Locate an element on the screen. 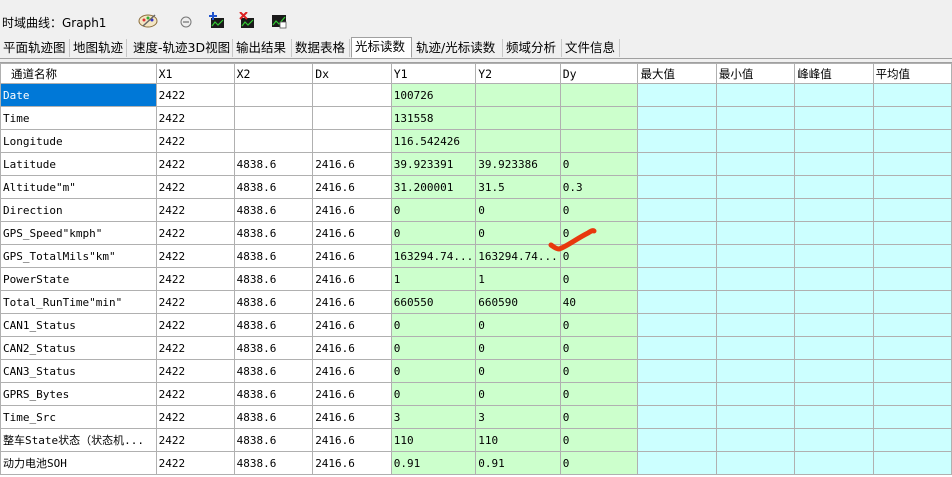  tab-map-trajectory: 地图轨迹 is located at coordinates (98, 48).